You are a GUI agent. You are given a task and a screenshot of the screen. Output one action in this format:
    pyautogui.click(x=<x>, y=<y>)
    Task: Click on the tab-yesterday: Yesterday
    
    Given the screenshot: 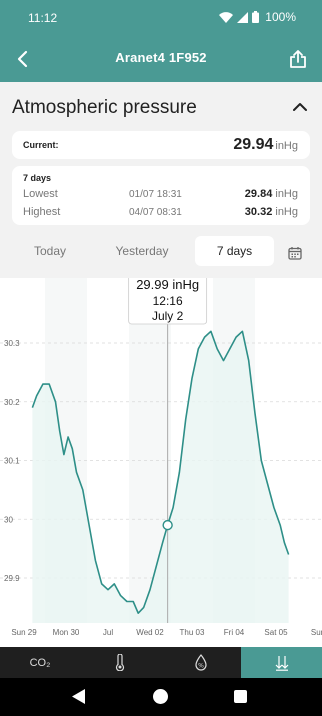 What is the action you would take?
    pyautogui.click(x=142, y=251)
    